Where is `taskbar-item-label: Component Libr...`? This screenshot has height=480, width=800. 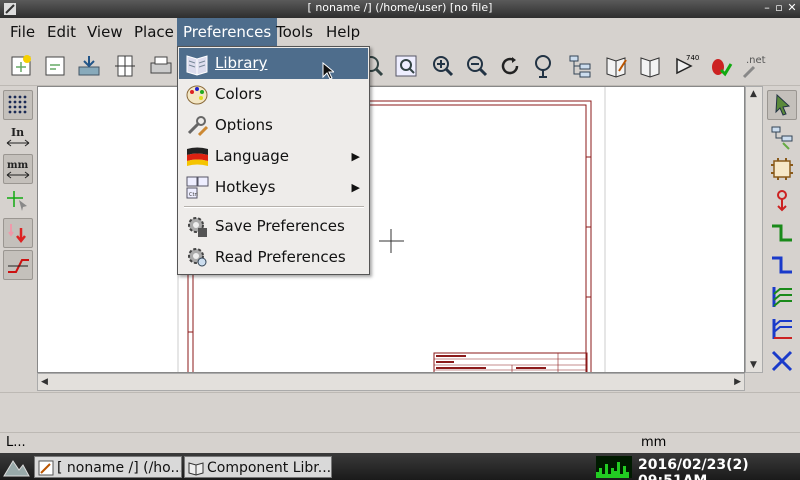
taskbar-item-label: Component Libr... is located at coordinates (269, 468).